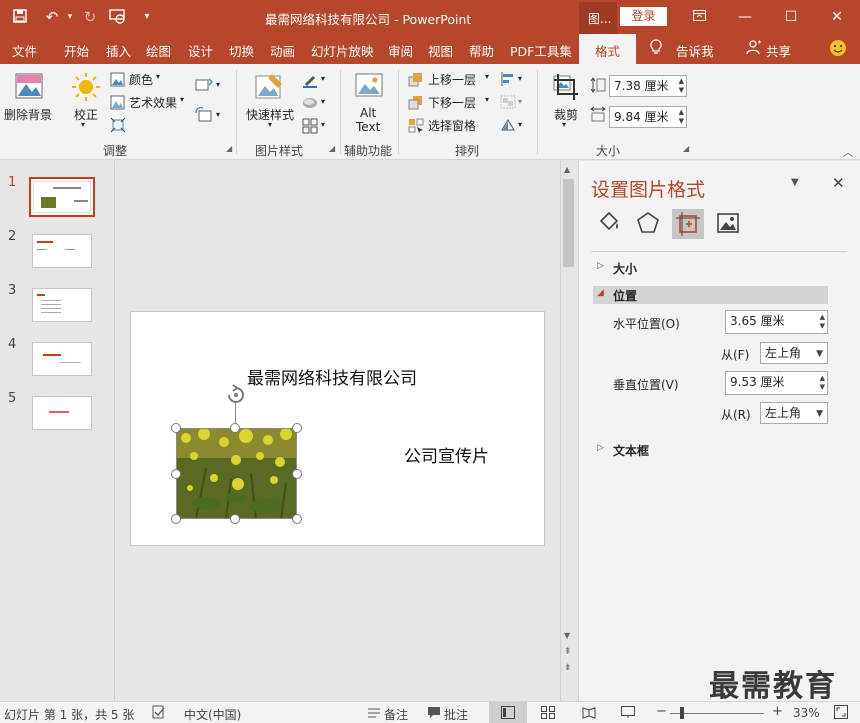 The image size is (860, 723). I want to click on send-backward-button: 下移一层 ▾, so click(451, 103).